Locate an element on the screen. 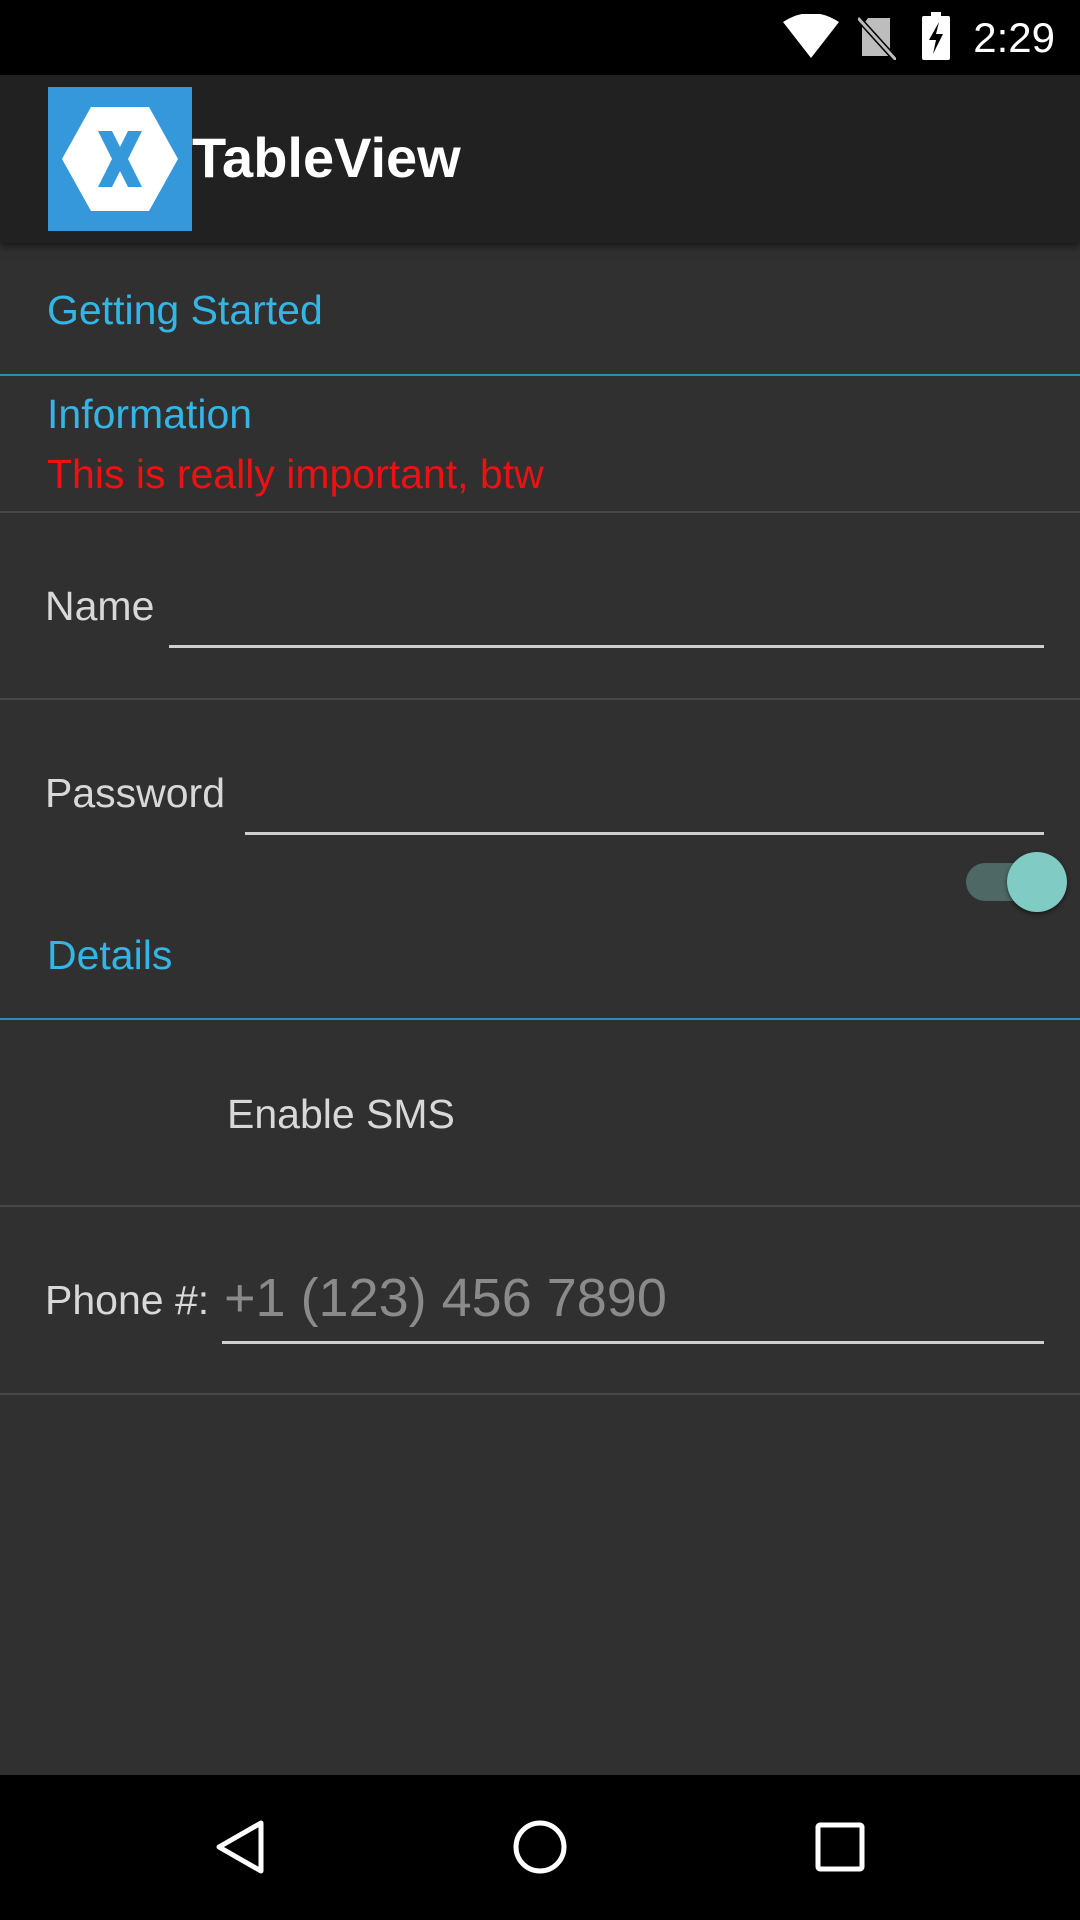 This screenshot has height=1920, width=1080. app-title: TableView is located at coordinates (326, 157).